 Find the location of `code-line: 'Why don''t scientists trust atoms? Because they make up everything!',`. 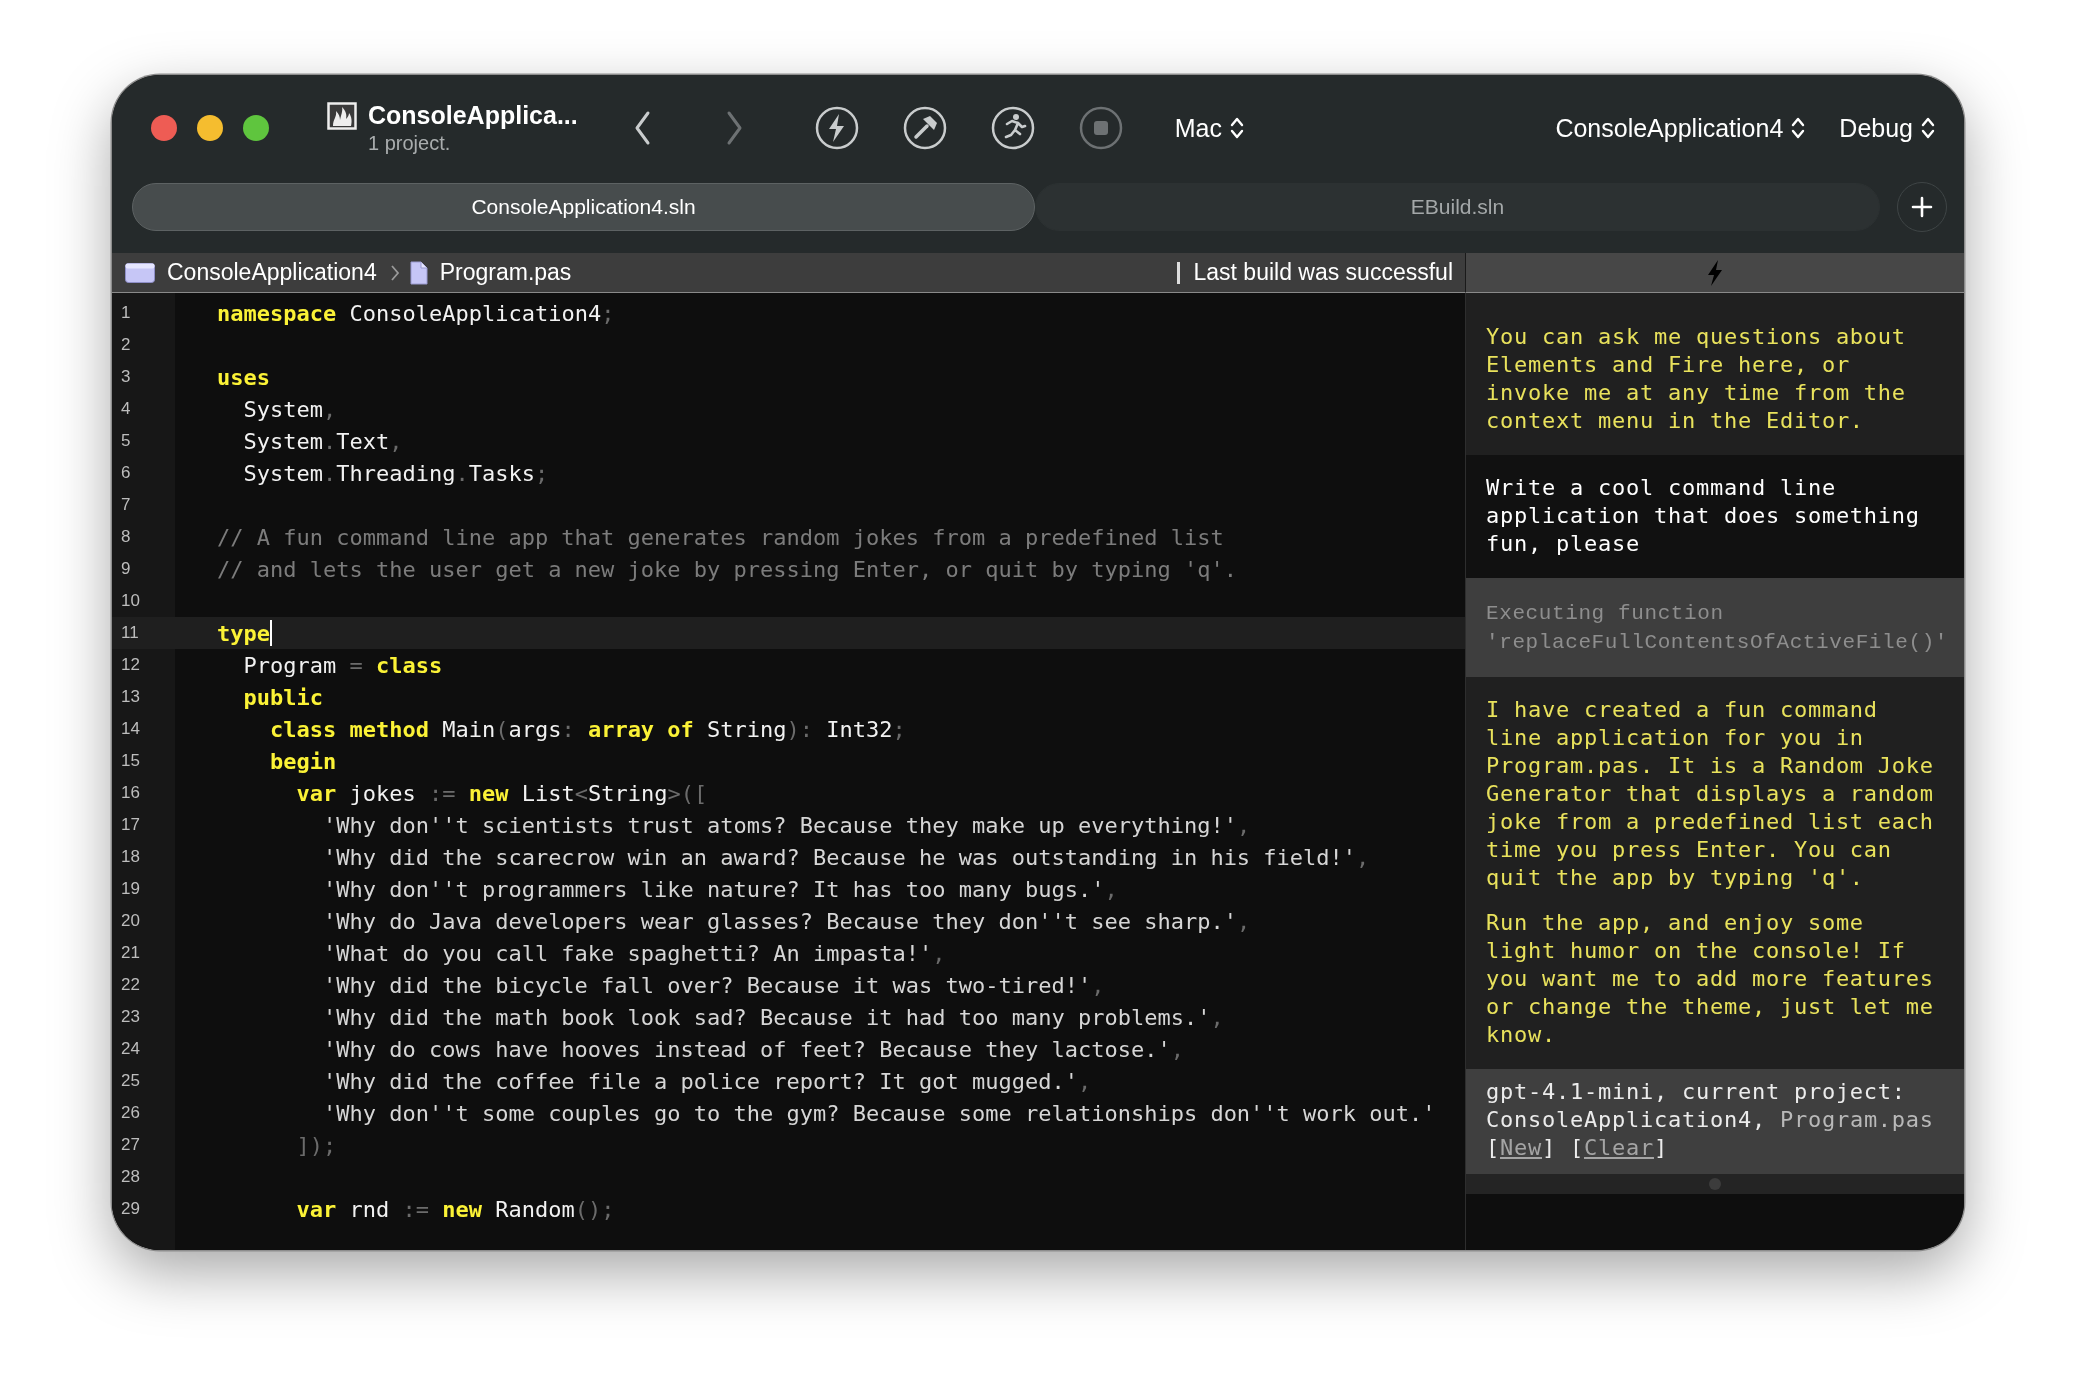

code-line: 'Why don''t scientists trust atoms? Because they make up everything!', is located at coordinates (786, 825).